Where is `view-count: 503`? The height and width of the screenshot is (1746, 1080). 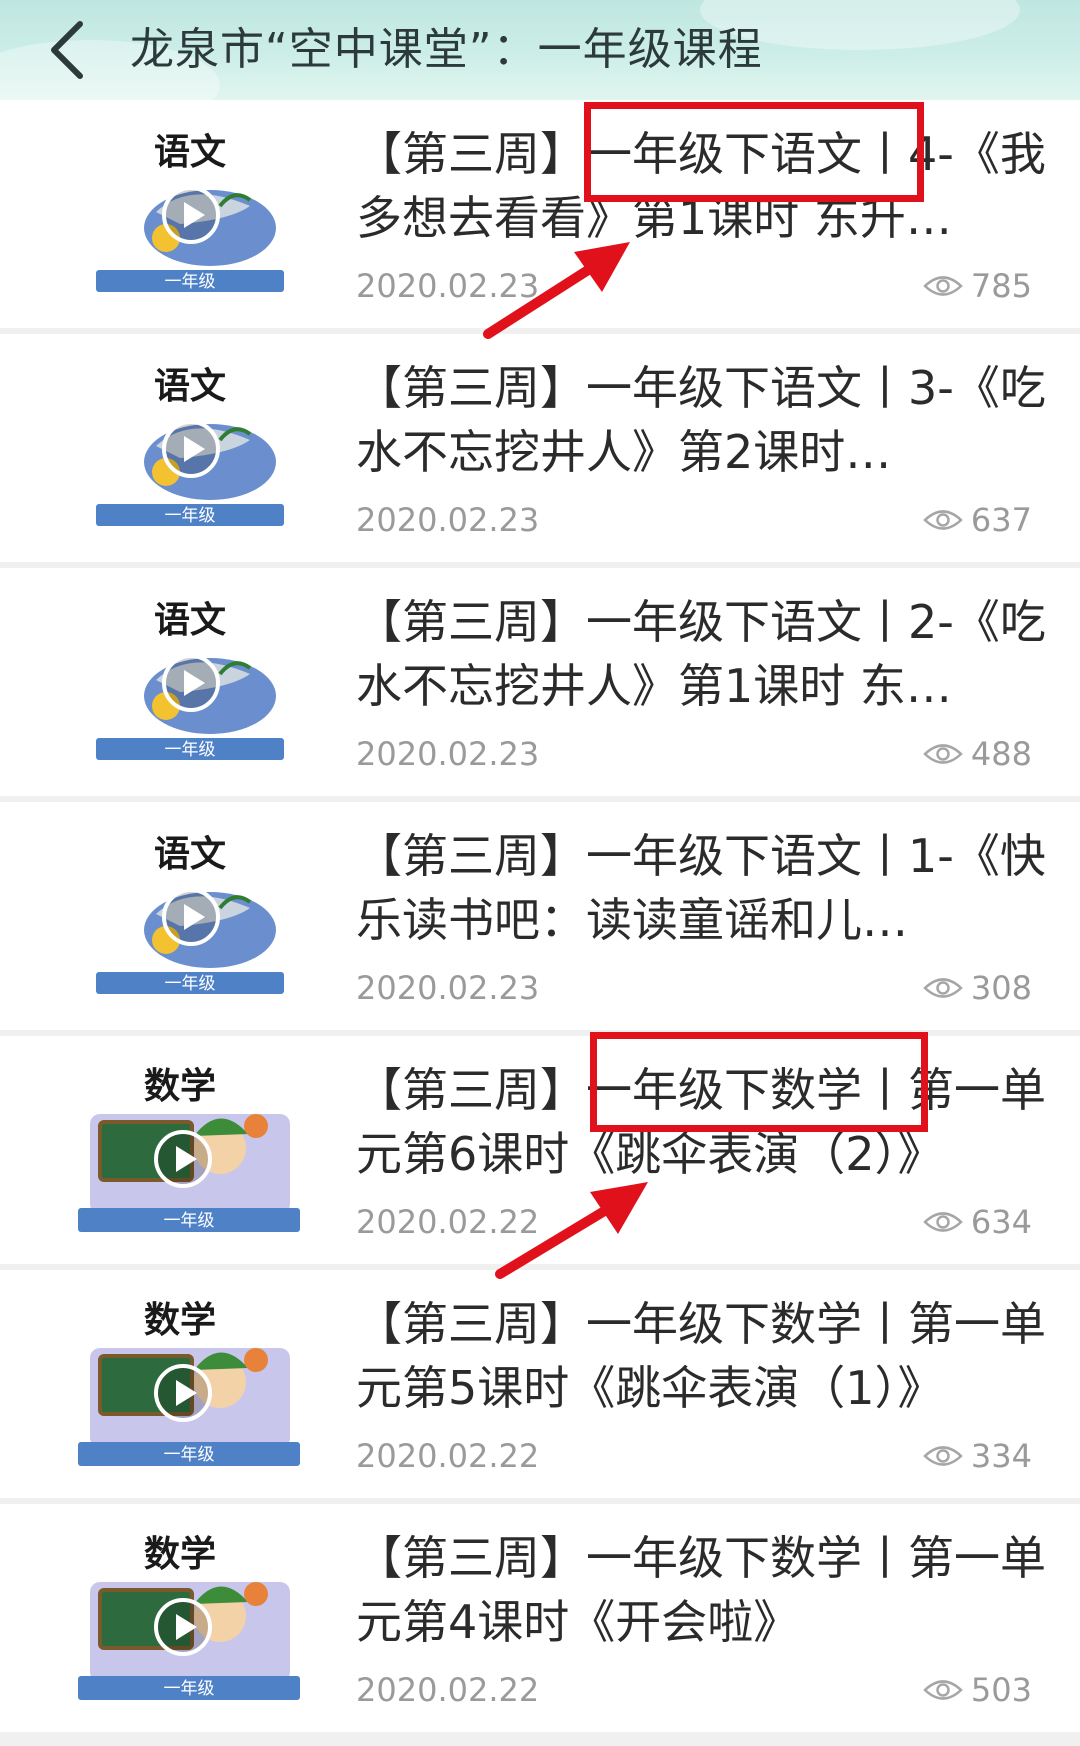
view-count: 503 is located at coordinates (977, 1690).